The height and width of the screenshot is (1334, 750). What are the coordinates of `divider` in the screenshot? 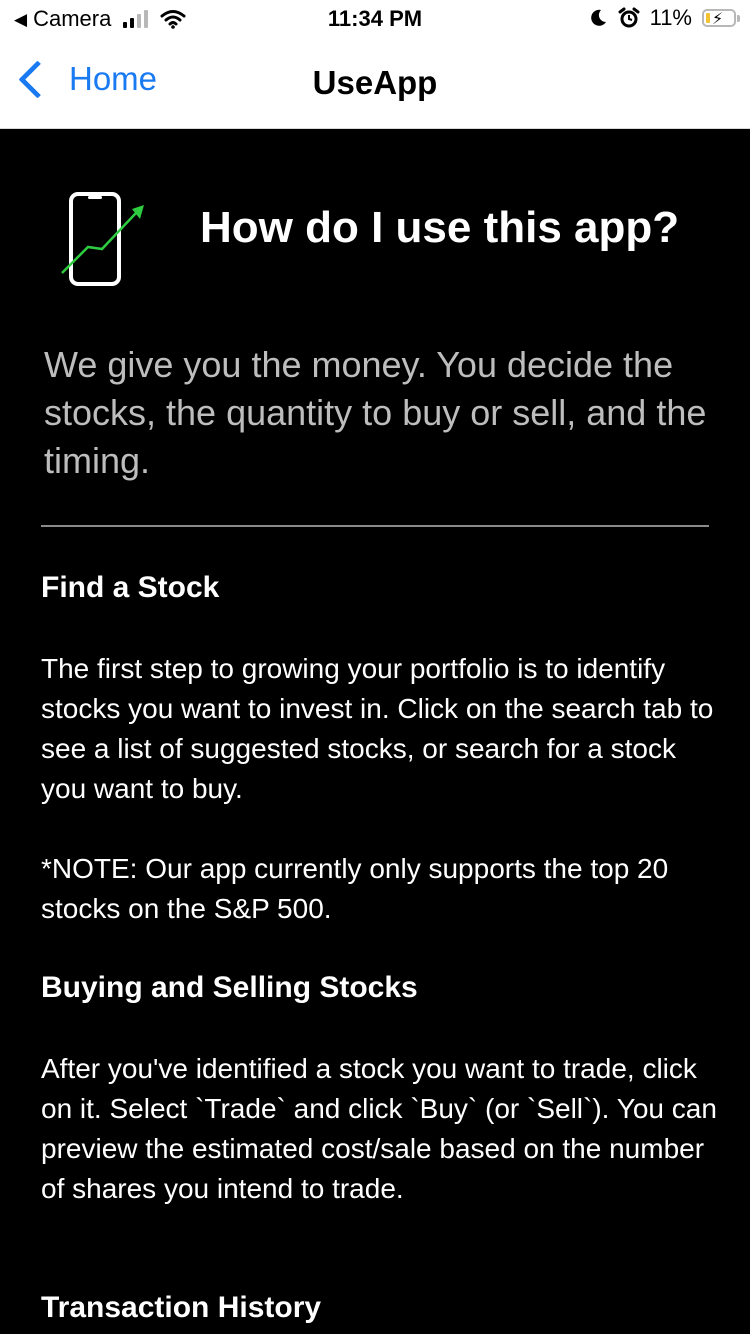 It's located at (375, 526).